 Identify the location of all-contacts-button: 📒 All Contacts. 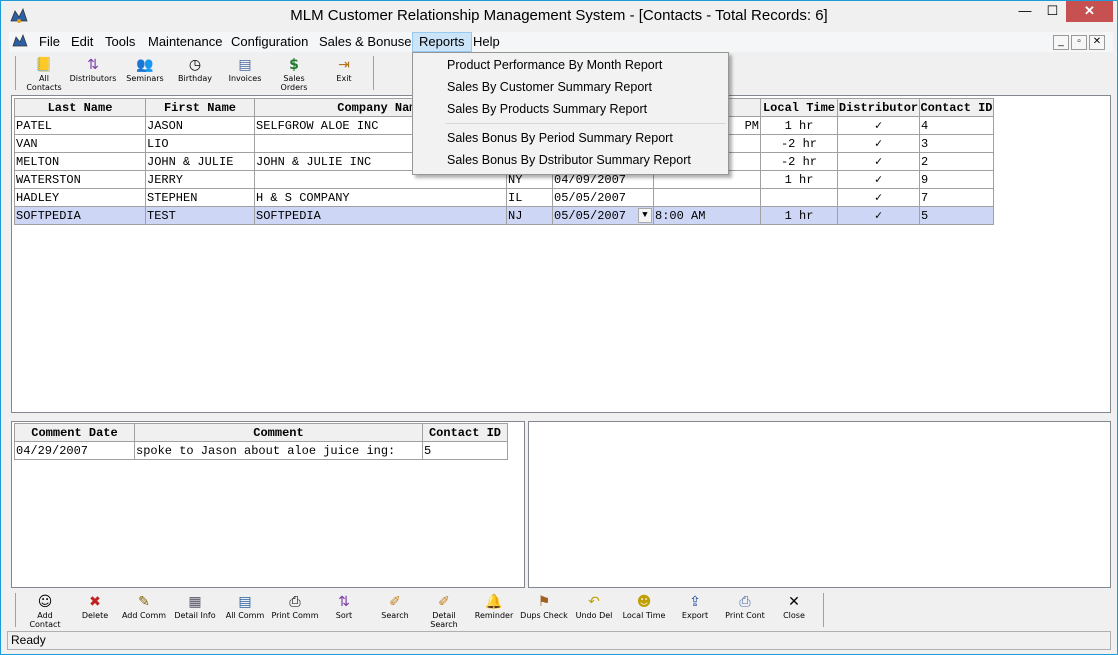
(44, 74).